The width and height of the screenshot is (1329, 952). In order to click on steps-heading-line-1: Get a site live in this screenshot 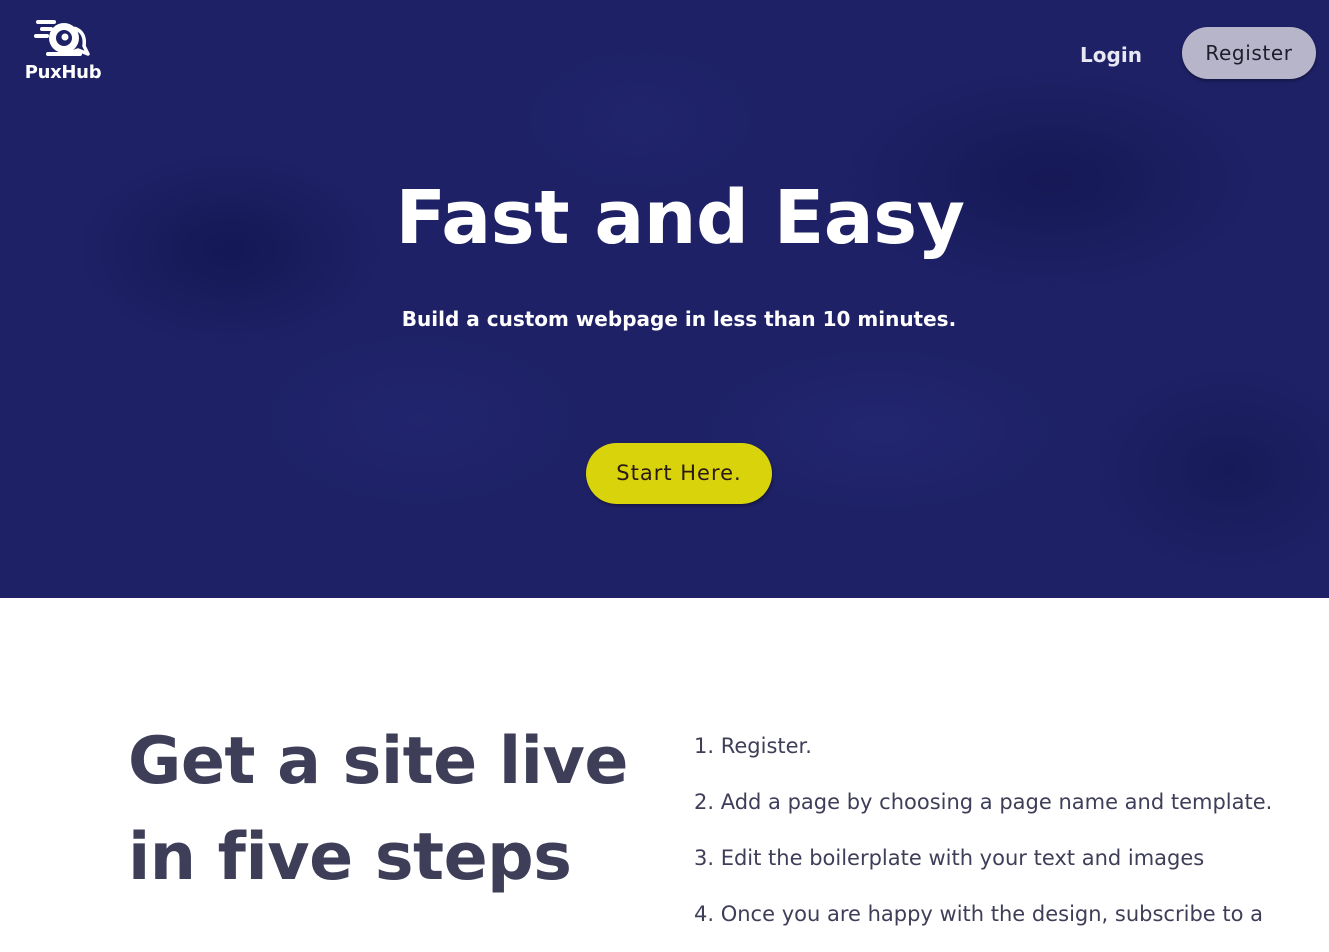, I will do `click(378, 761)`.